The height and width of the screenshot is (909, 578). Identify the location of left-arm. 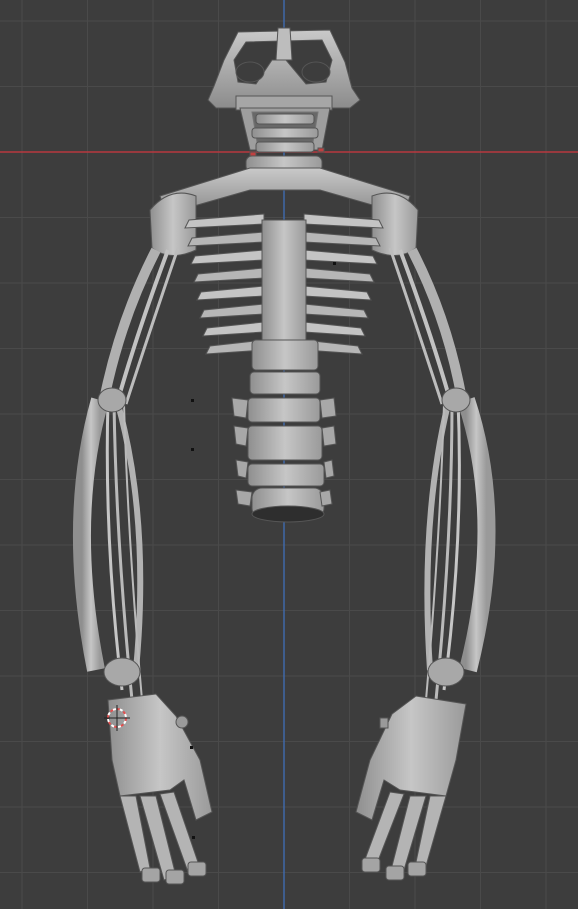
(126, 474).